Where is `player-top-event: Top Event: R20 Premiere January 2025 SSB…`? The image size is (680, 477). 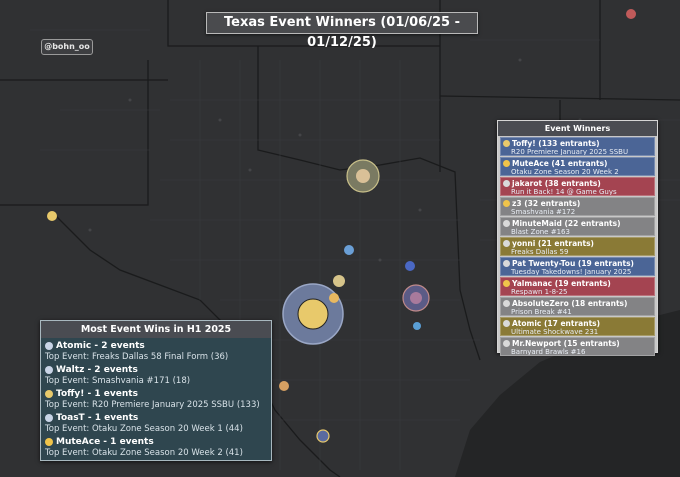 player-top-event: Top Event: R20 Premiere January 2025 SSB… is located at coordinates (152, 405).